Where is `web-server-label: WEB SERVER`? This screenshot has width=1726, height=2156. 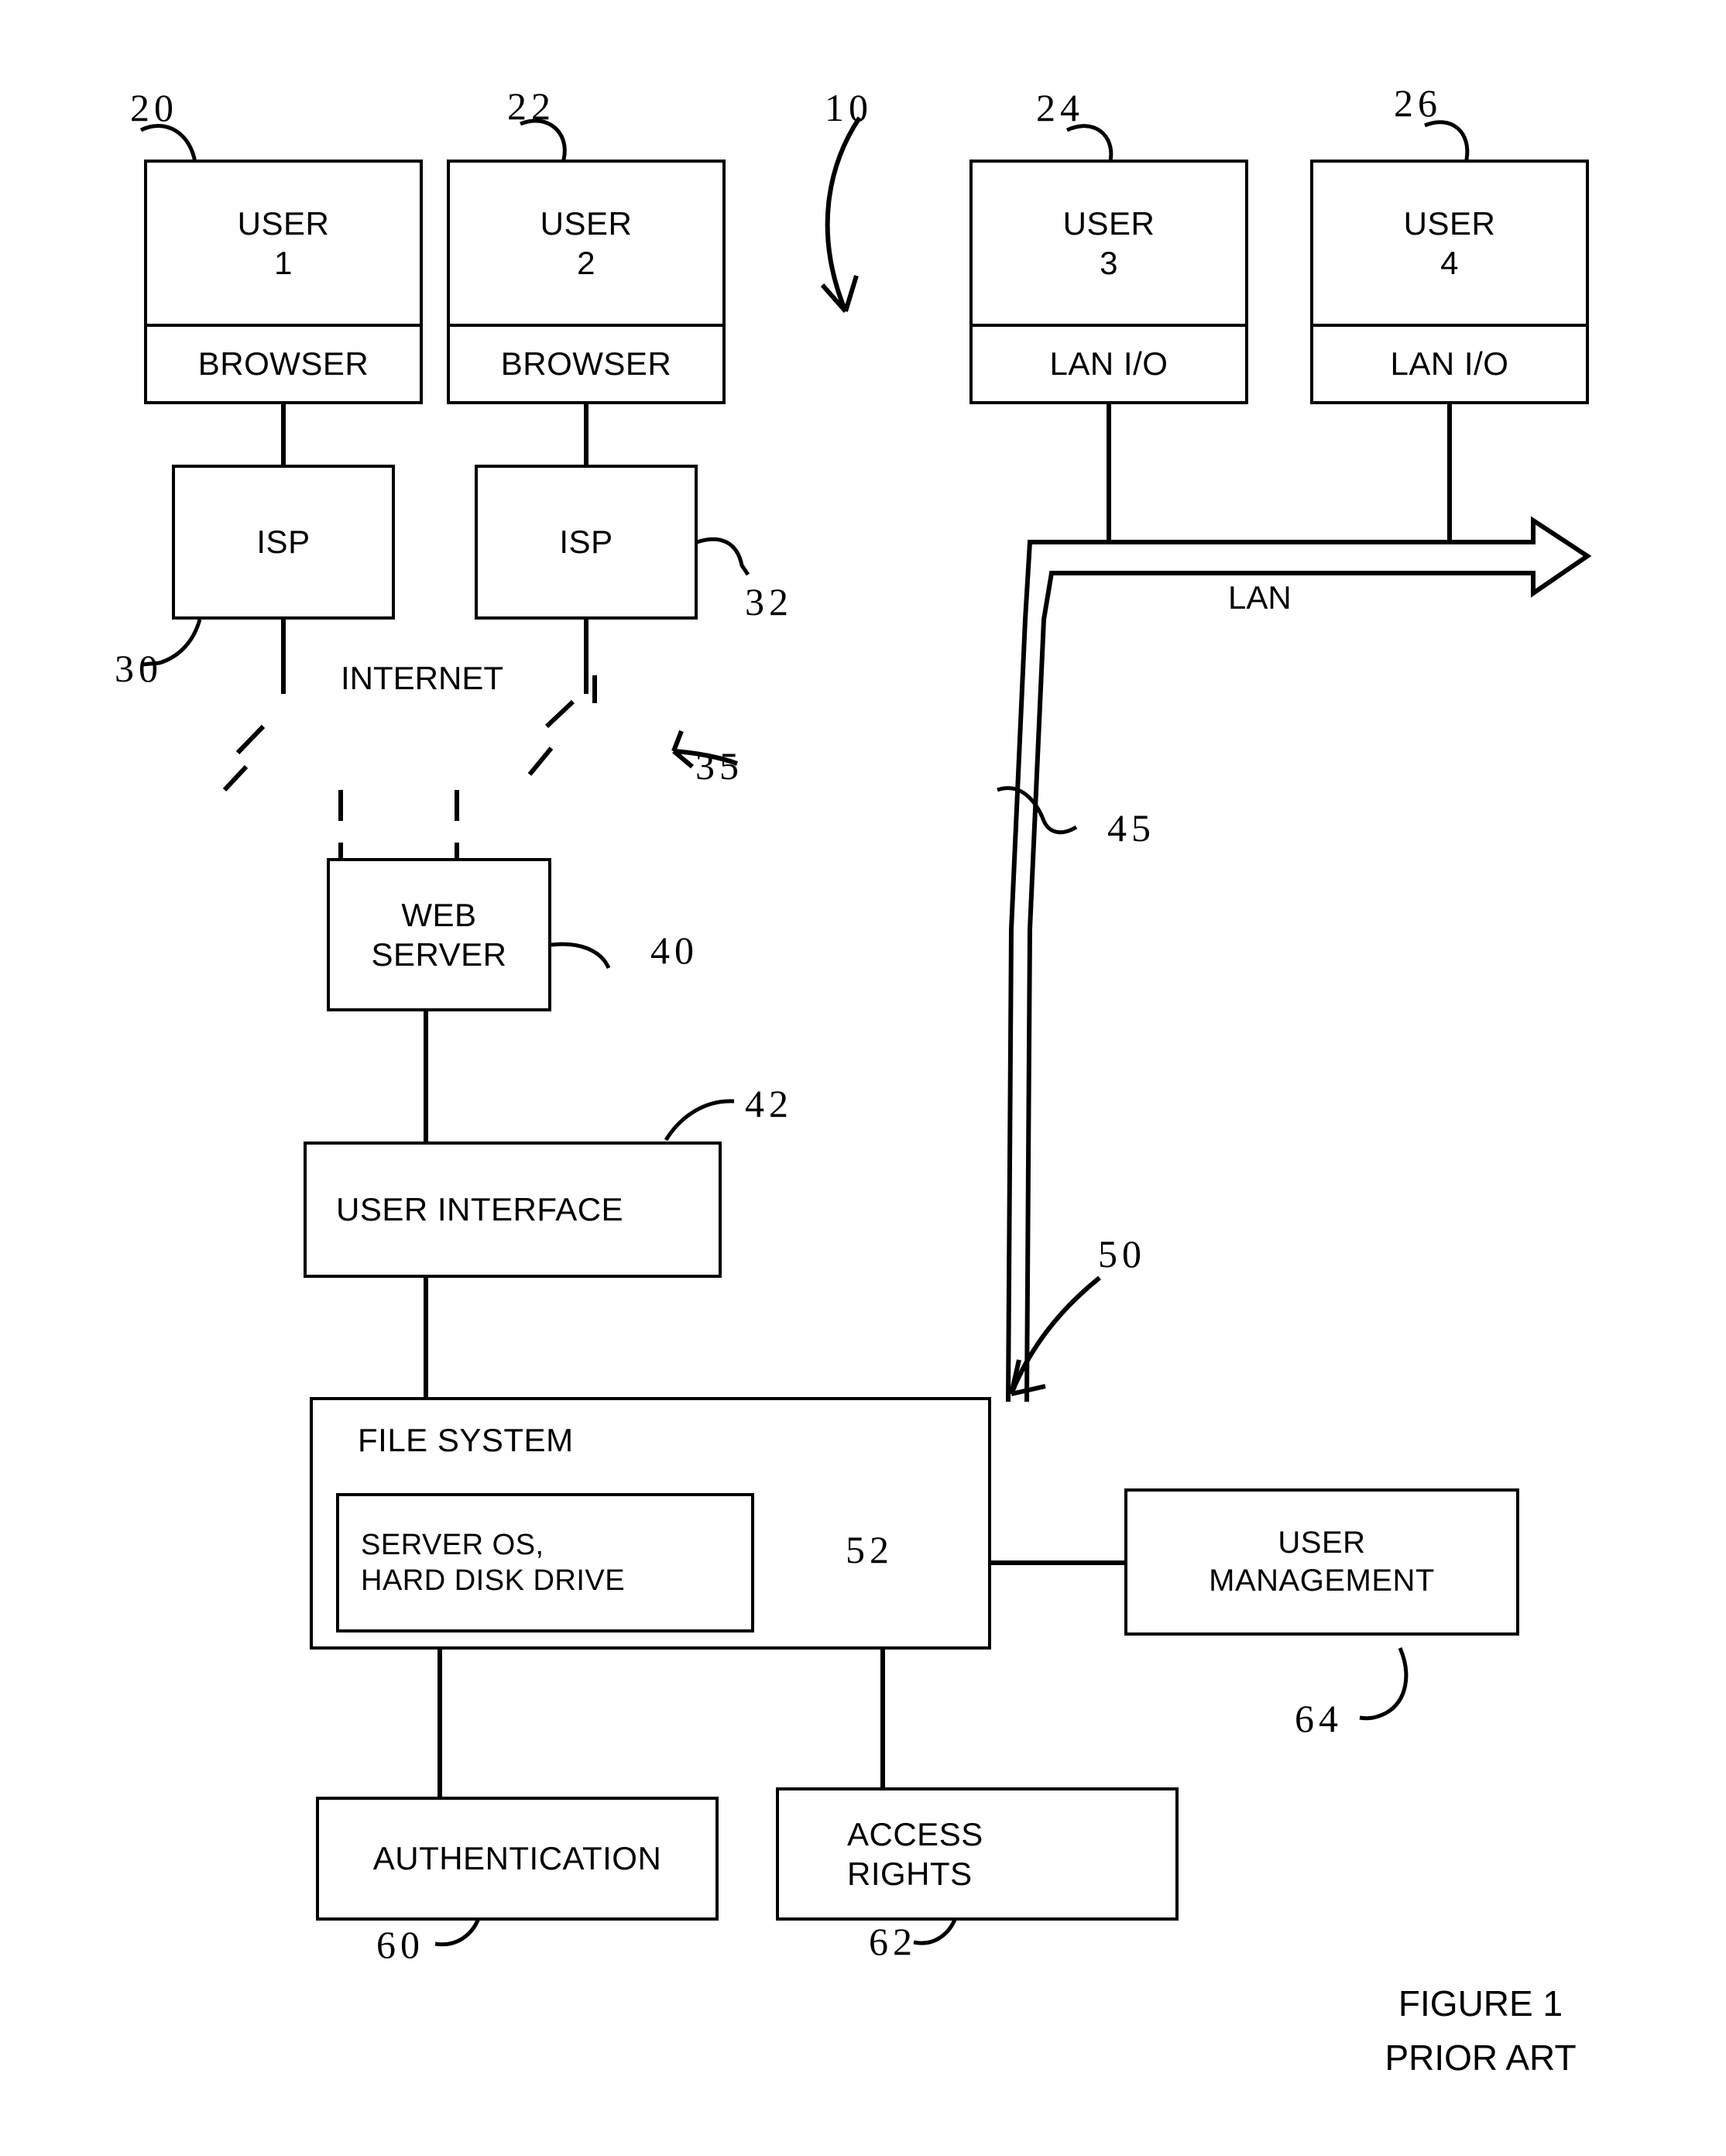
web-server-label: WEB SERVER is located at coordinates (439, 935).